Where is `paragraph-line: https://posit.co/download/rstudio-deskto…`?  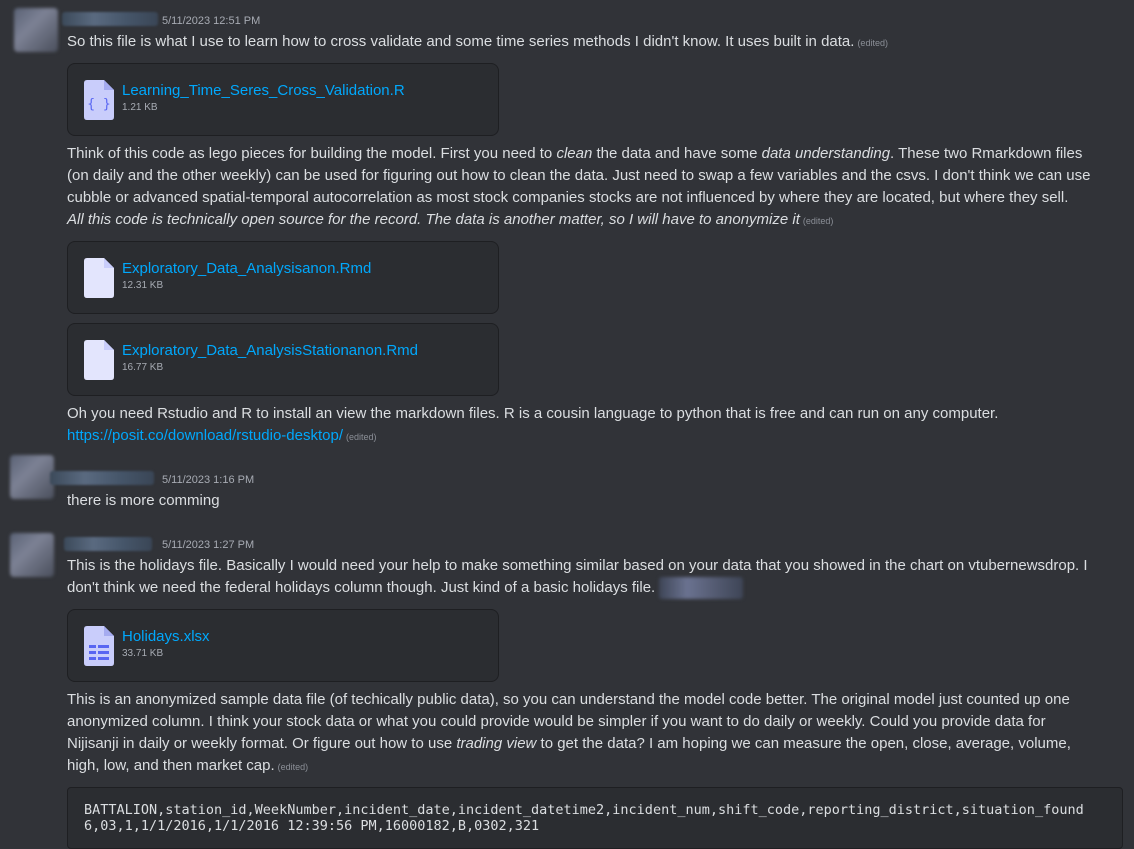
paragraph-line: https://posit.co/download/rstudio-deskto… is located at coordinates (592, 436).